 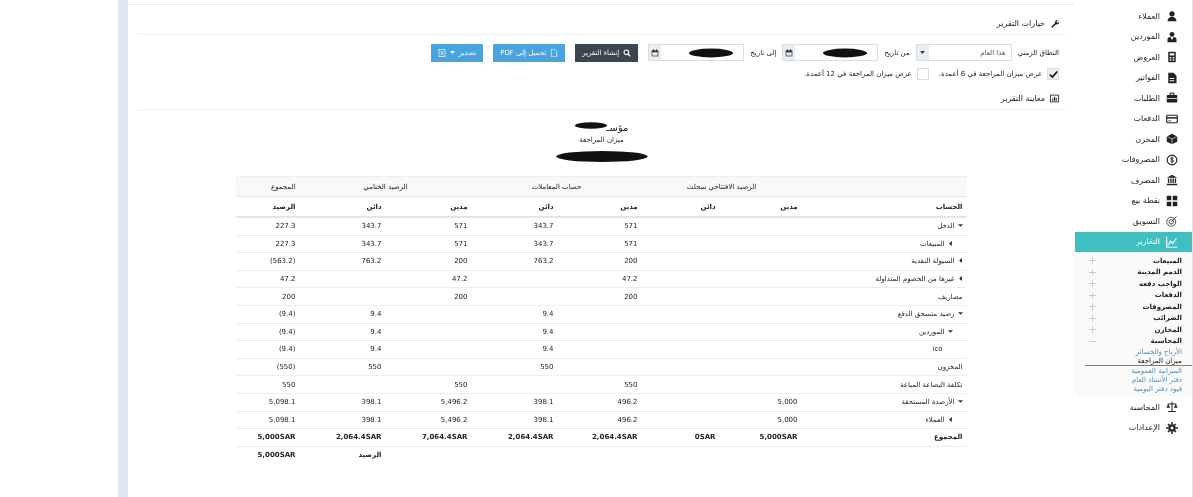 I want to click on sidebar-item: الموردين, so click(x=1133, y=36).